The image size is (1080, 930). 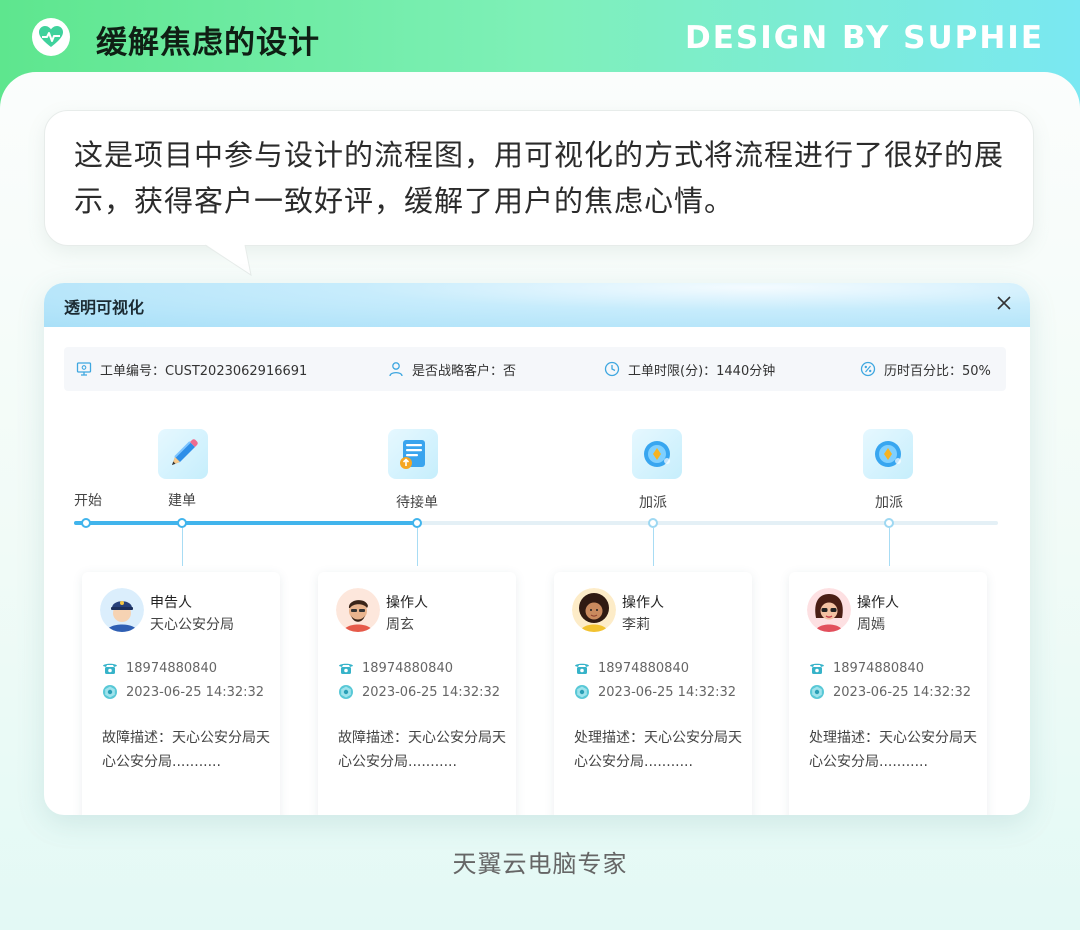 What do you see at coordinates (594, 610) in the screenshot?
I see `woman-curly-avatar` at bounding box center [594, 610].